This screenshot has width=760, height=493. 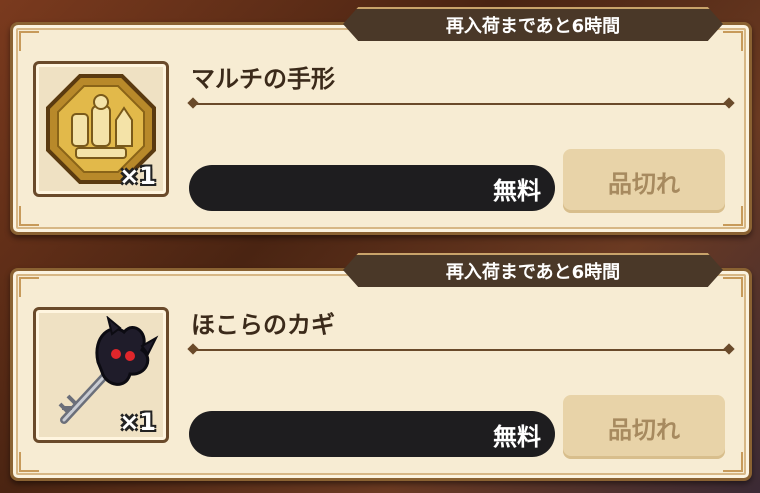 I want to click on item-name: マルチの手形, so click(x=263, y=79).